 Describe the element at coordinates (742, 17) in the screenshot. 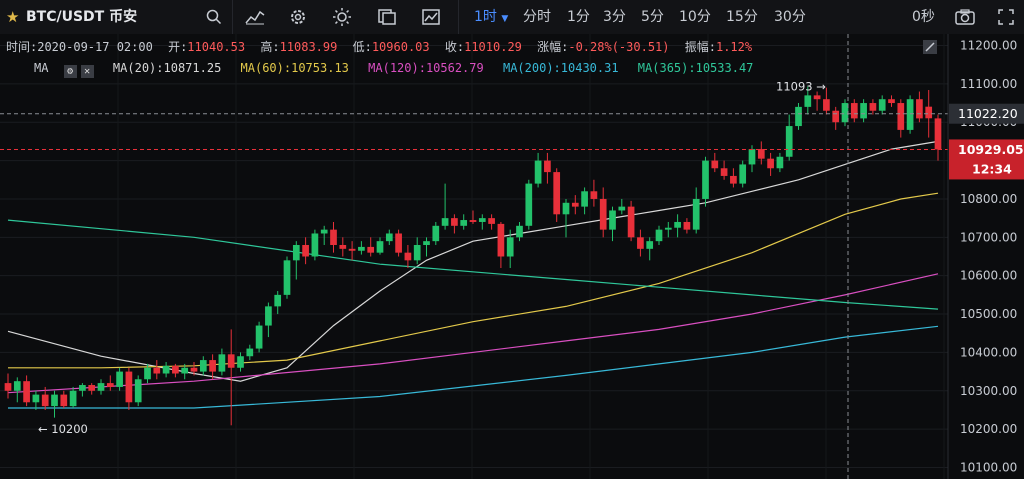

I see `interval-15m: 15分` at that location.